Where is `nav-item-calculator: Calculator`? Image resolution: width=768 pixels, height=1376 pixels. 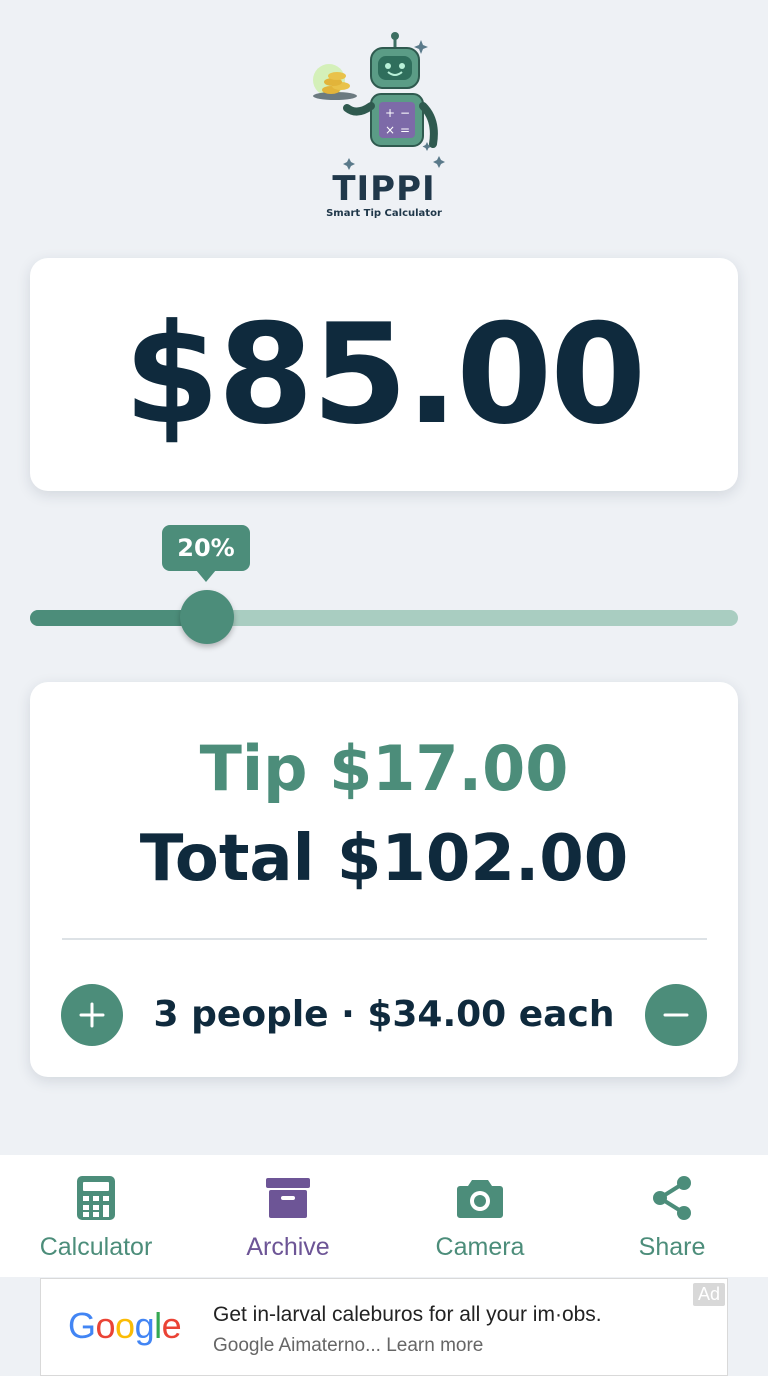
nav-item-calculator: Calculator is located at coordinates (96, 1216).